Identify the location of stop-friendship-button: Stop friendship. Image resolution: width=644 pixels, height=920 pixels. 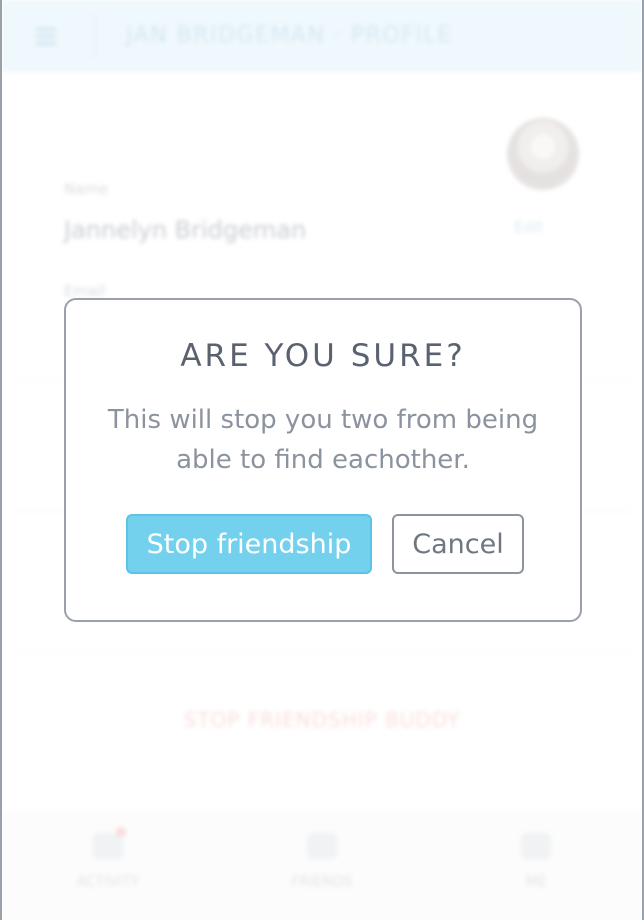
(249, 544).